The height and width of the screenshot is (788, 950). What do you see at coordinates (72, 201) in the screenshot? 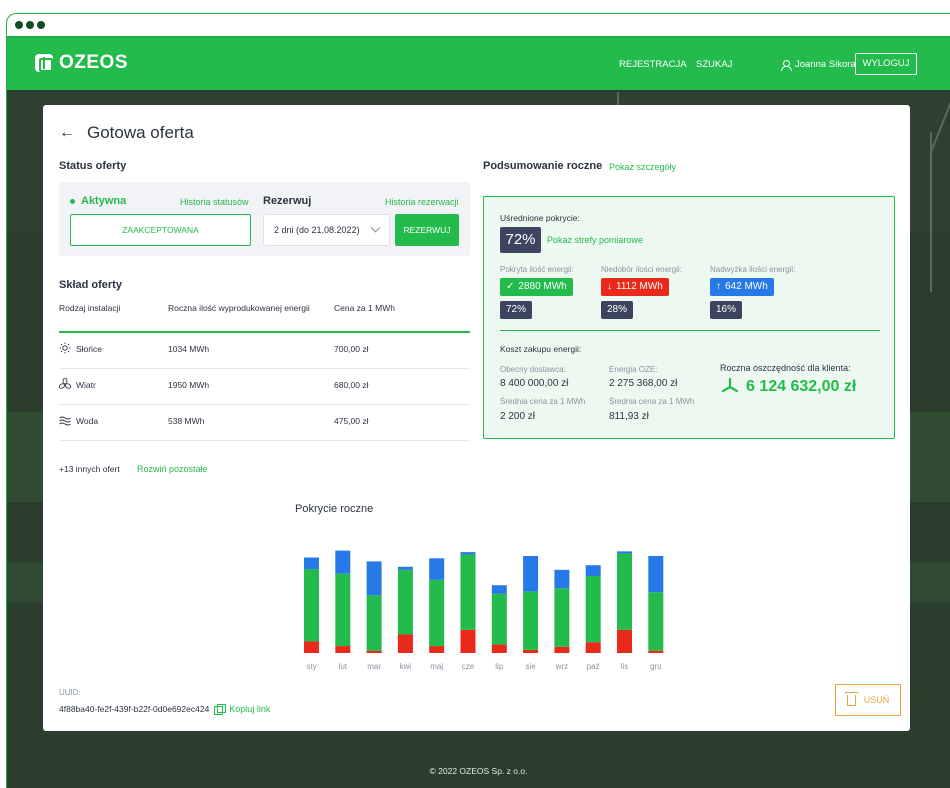
I see `status-dot-icon` at bounding box center [72, 201].